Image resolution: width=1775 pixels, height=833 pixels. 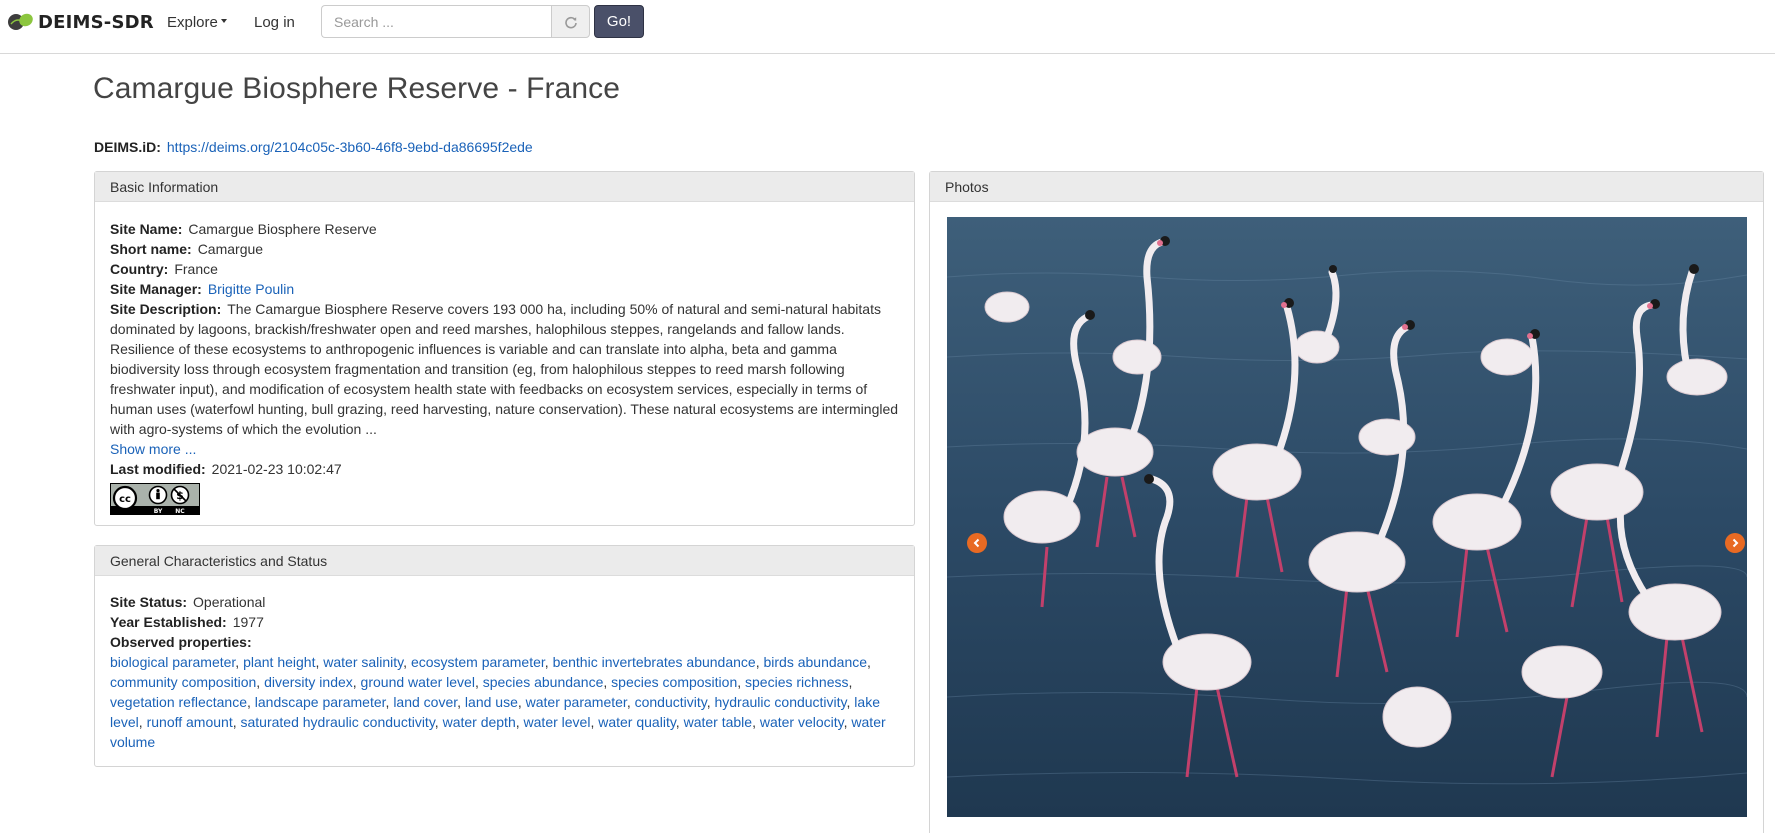 I want to click on country-label: Country:, so click(x=139, y=269).